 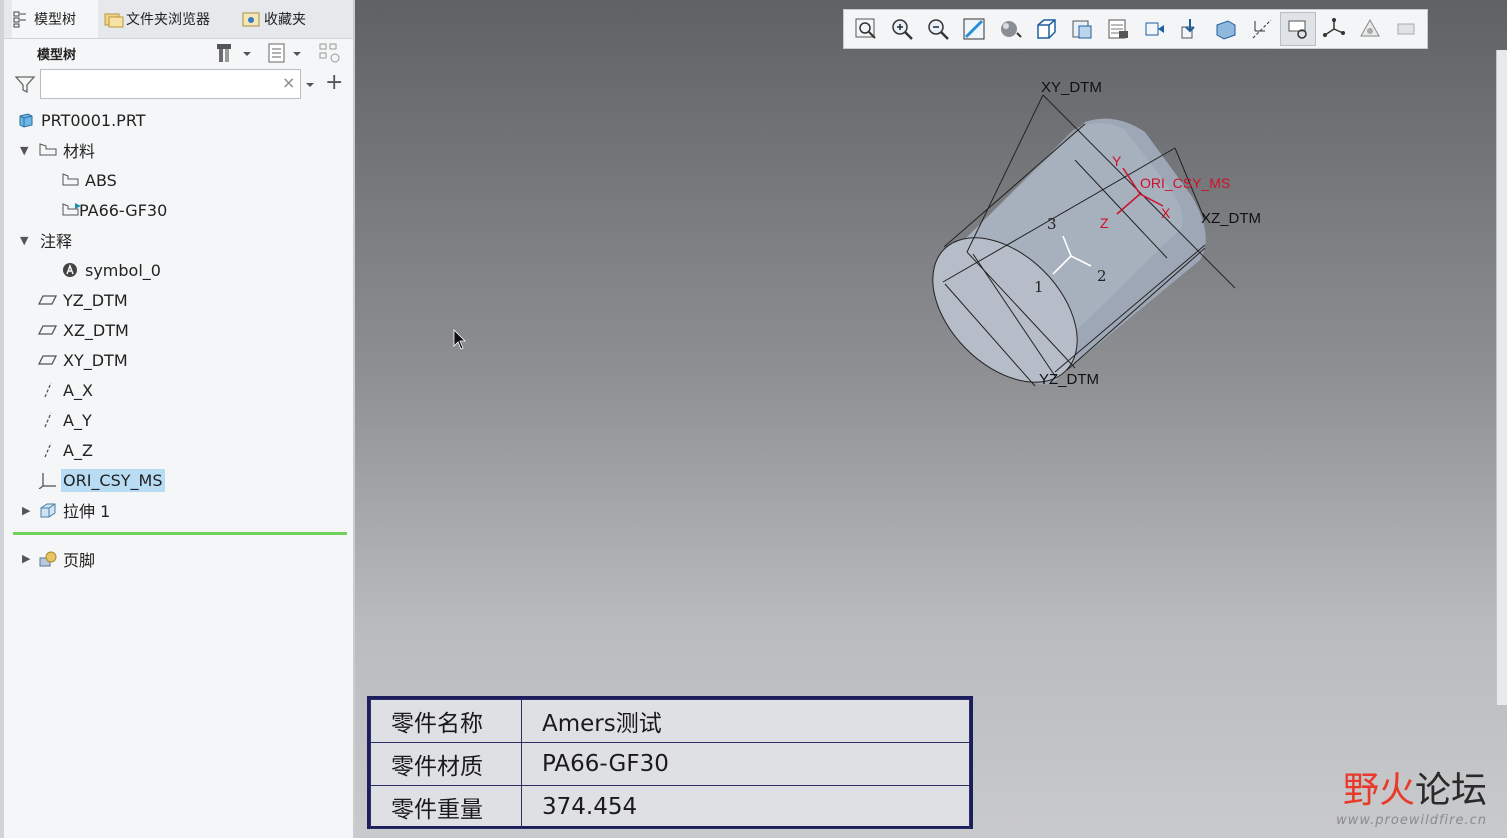 I want to click on footer-icon, so click(x=48, y=559).